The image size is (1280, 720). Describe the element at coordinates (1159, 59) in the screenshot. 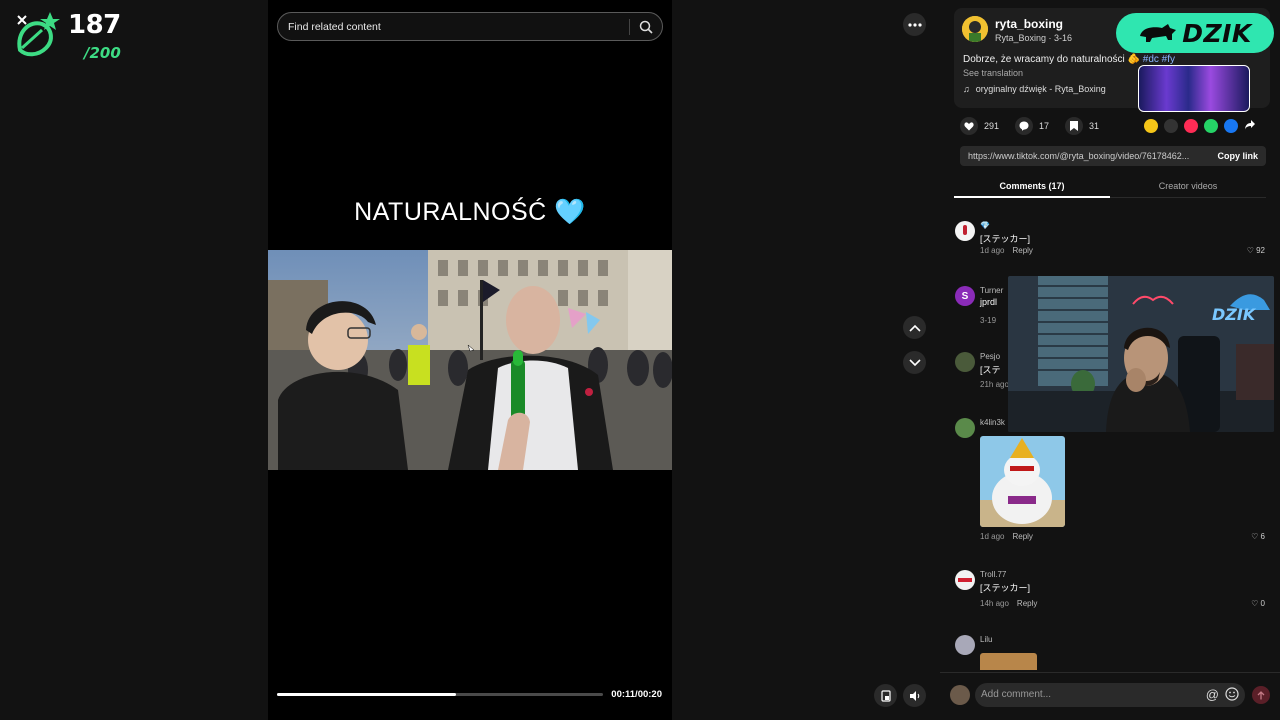

I see `post-hashtags: #dc #fy` at that location.